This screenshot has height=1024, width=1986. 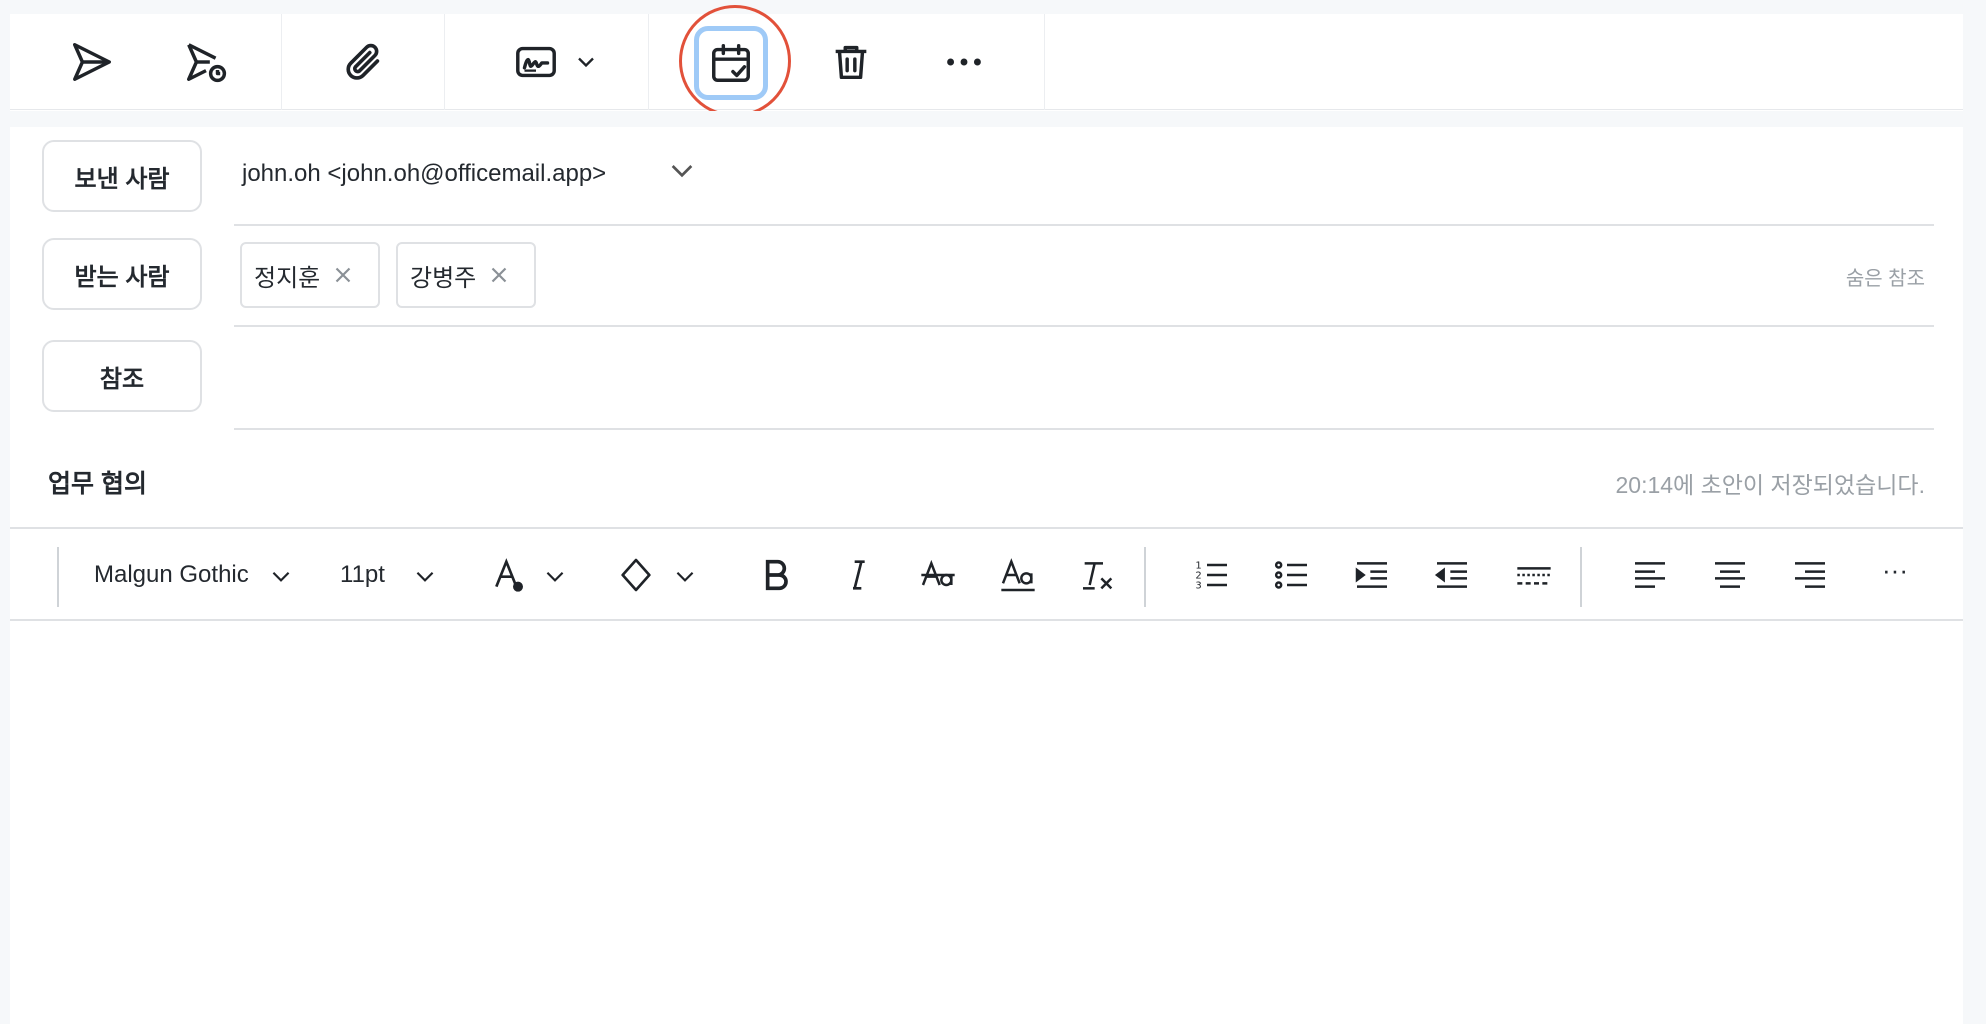 I want to click on recipient-name: 정지훈, so click(x=287, y=278).